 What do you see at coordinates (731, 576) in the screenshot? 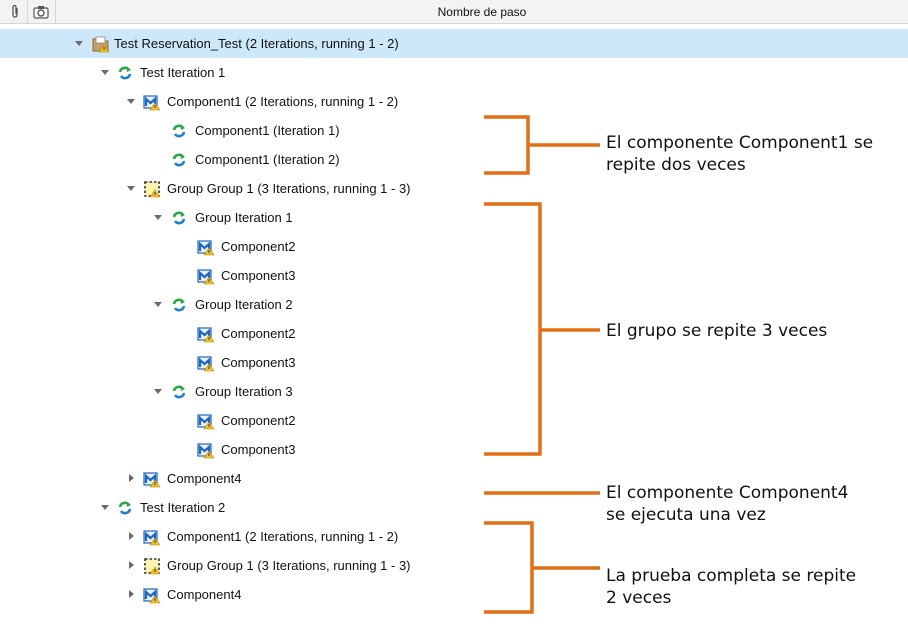
I see `annotation-line: La prueba completa se repite` at bounding box center [731, 576].